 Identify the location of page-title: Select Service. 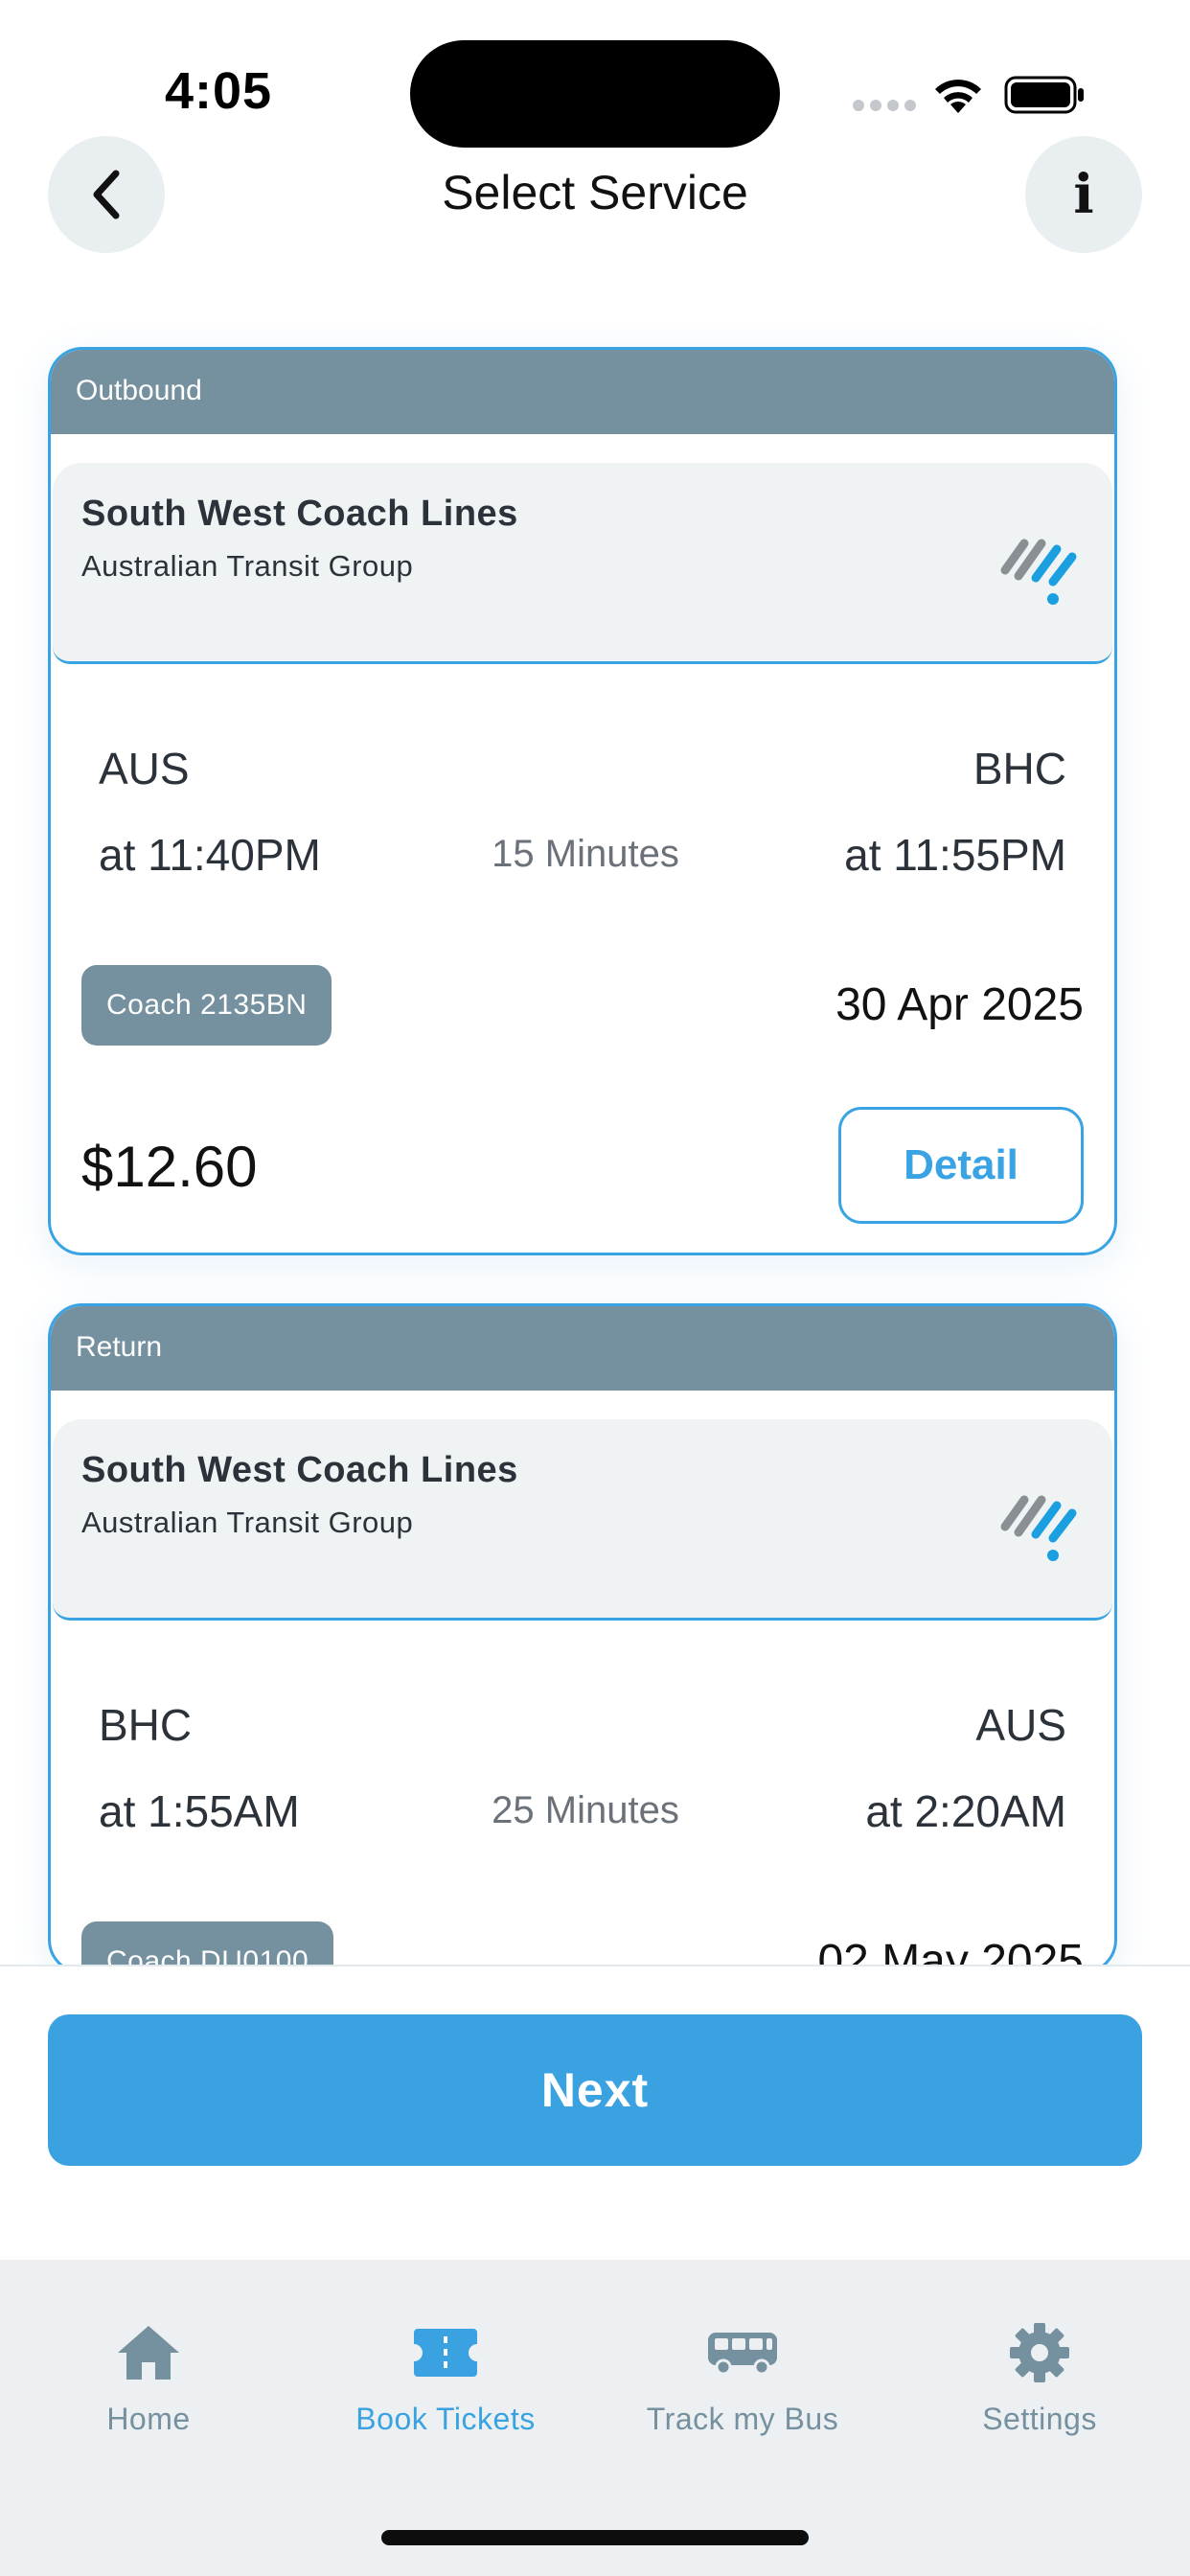
(595, 193).